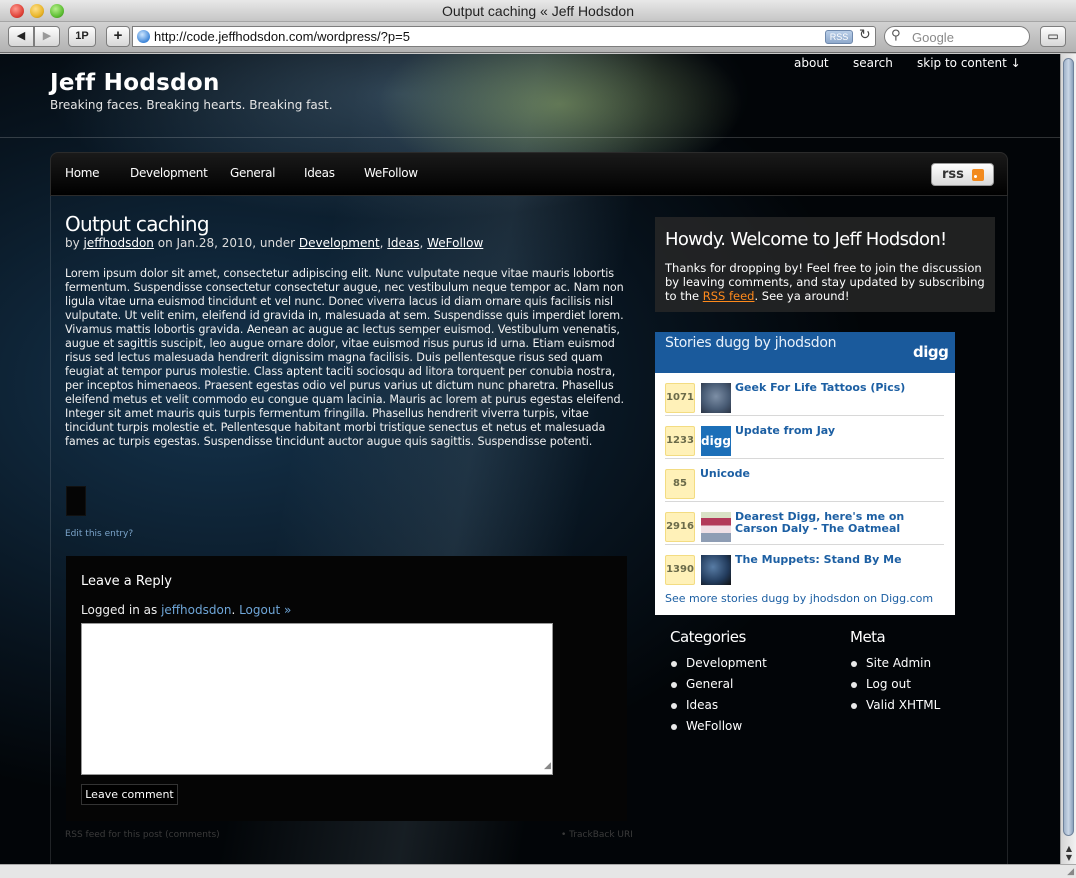  Describe the element at coordinates (716, 570) in the screenshot. I see `muppets-thumbnail` at that location.